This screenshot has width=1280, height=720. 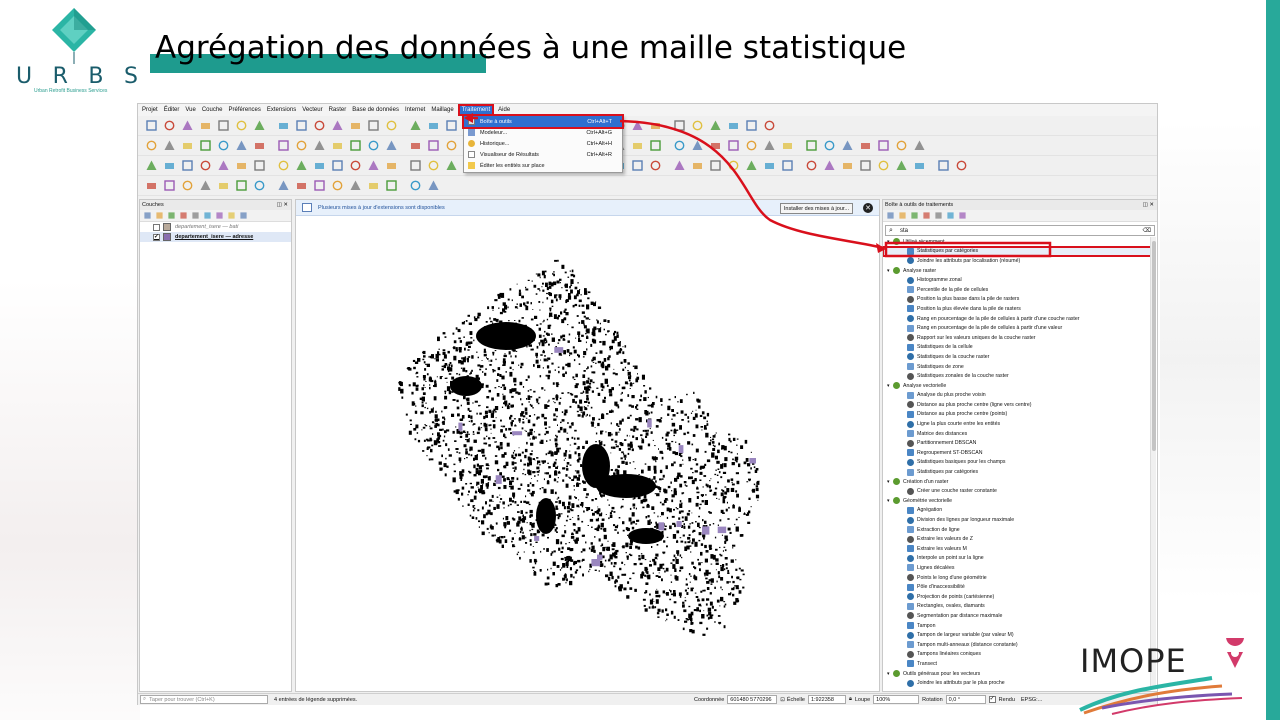 I want to click on processing-algorithm: Regroupement ST-DBSCAN, so click(x=1017, y=453).